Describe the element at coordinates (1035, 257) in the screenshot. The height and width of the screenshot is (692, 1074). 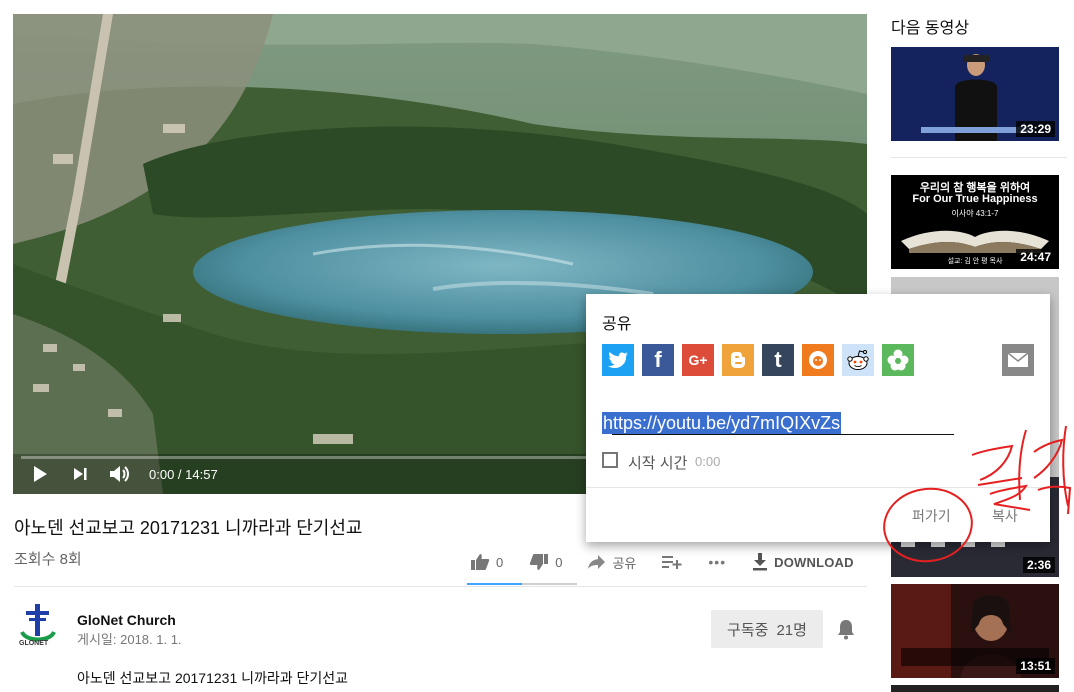
I see `video-duration: 24:47` at that location.